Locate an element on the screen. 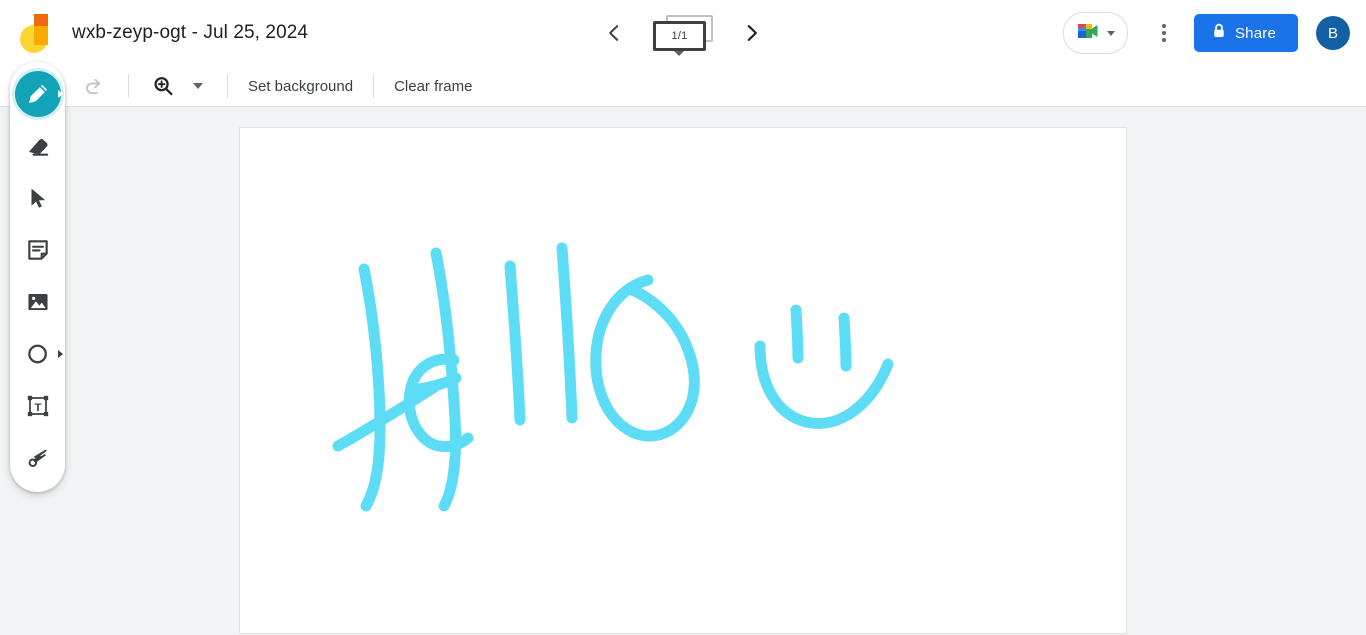 The width and height of the screenshot is (1366, 635). share-button-label: Share is located at coordinates (1255, 33).